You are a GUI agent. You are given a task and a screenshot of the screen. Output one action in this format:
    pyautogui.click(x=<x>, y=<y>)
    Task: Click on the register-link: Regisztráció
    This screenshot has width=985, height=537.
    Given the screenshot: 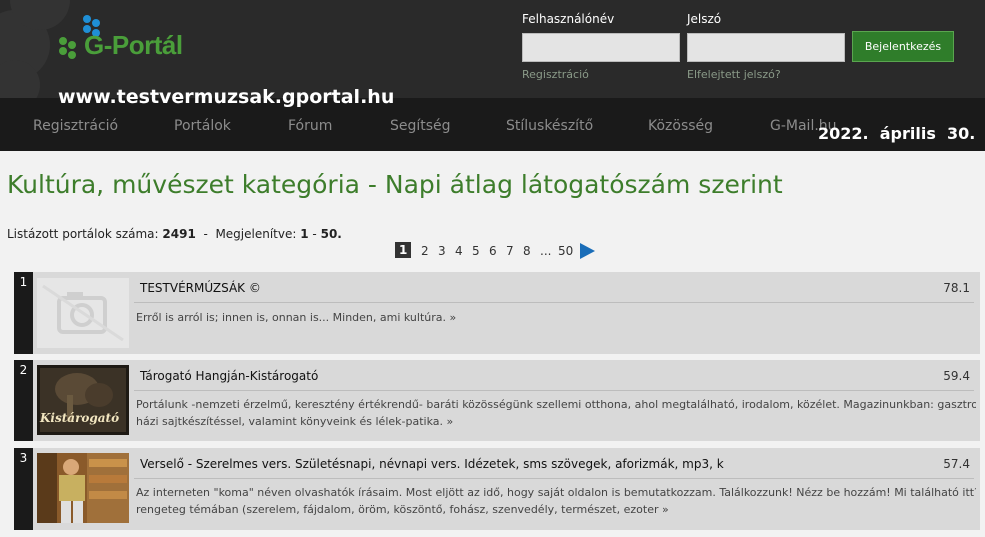 What is the action you would take?
    pyautogui.click(x=555, y=74)
    